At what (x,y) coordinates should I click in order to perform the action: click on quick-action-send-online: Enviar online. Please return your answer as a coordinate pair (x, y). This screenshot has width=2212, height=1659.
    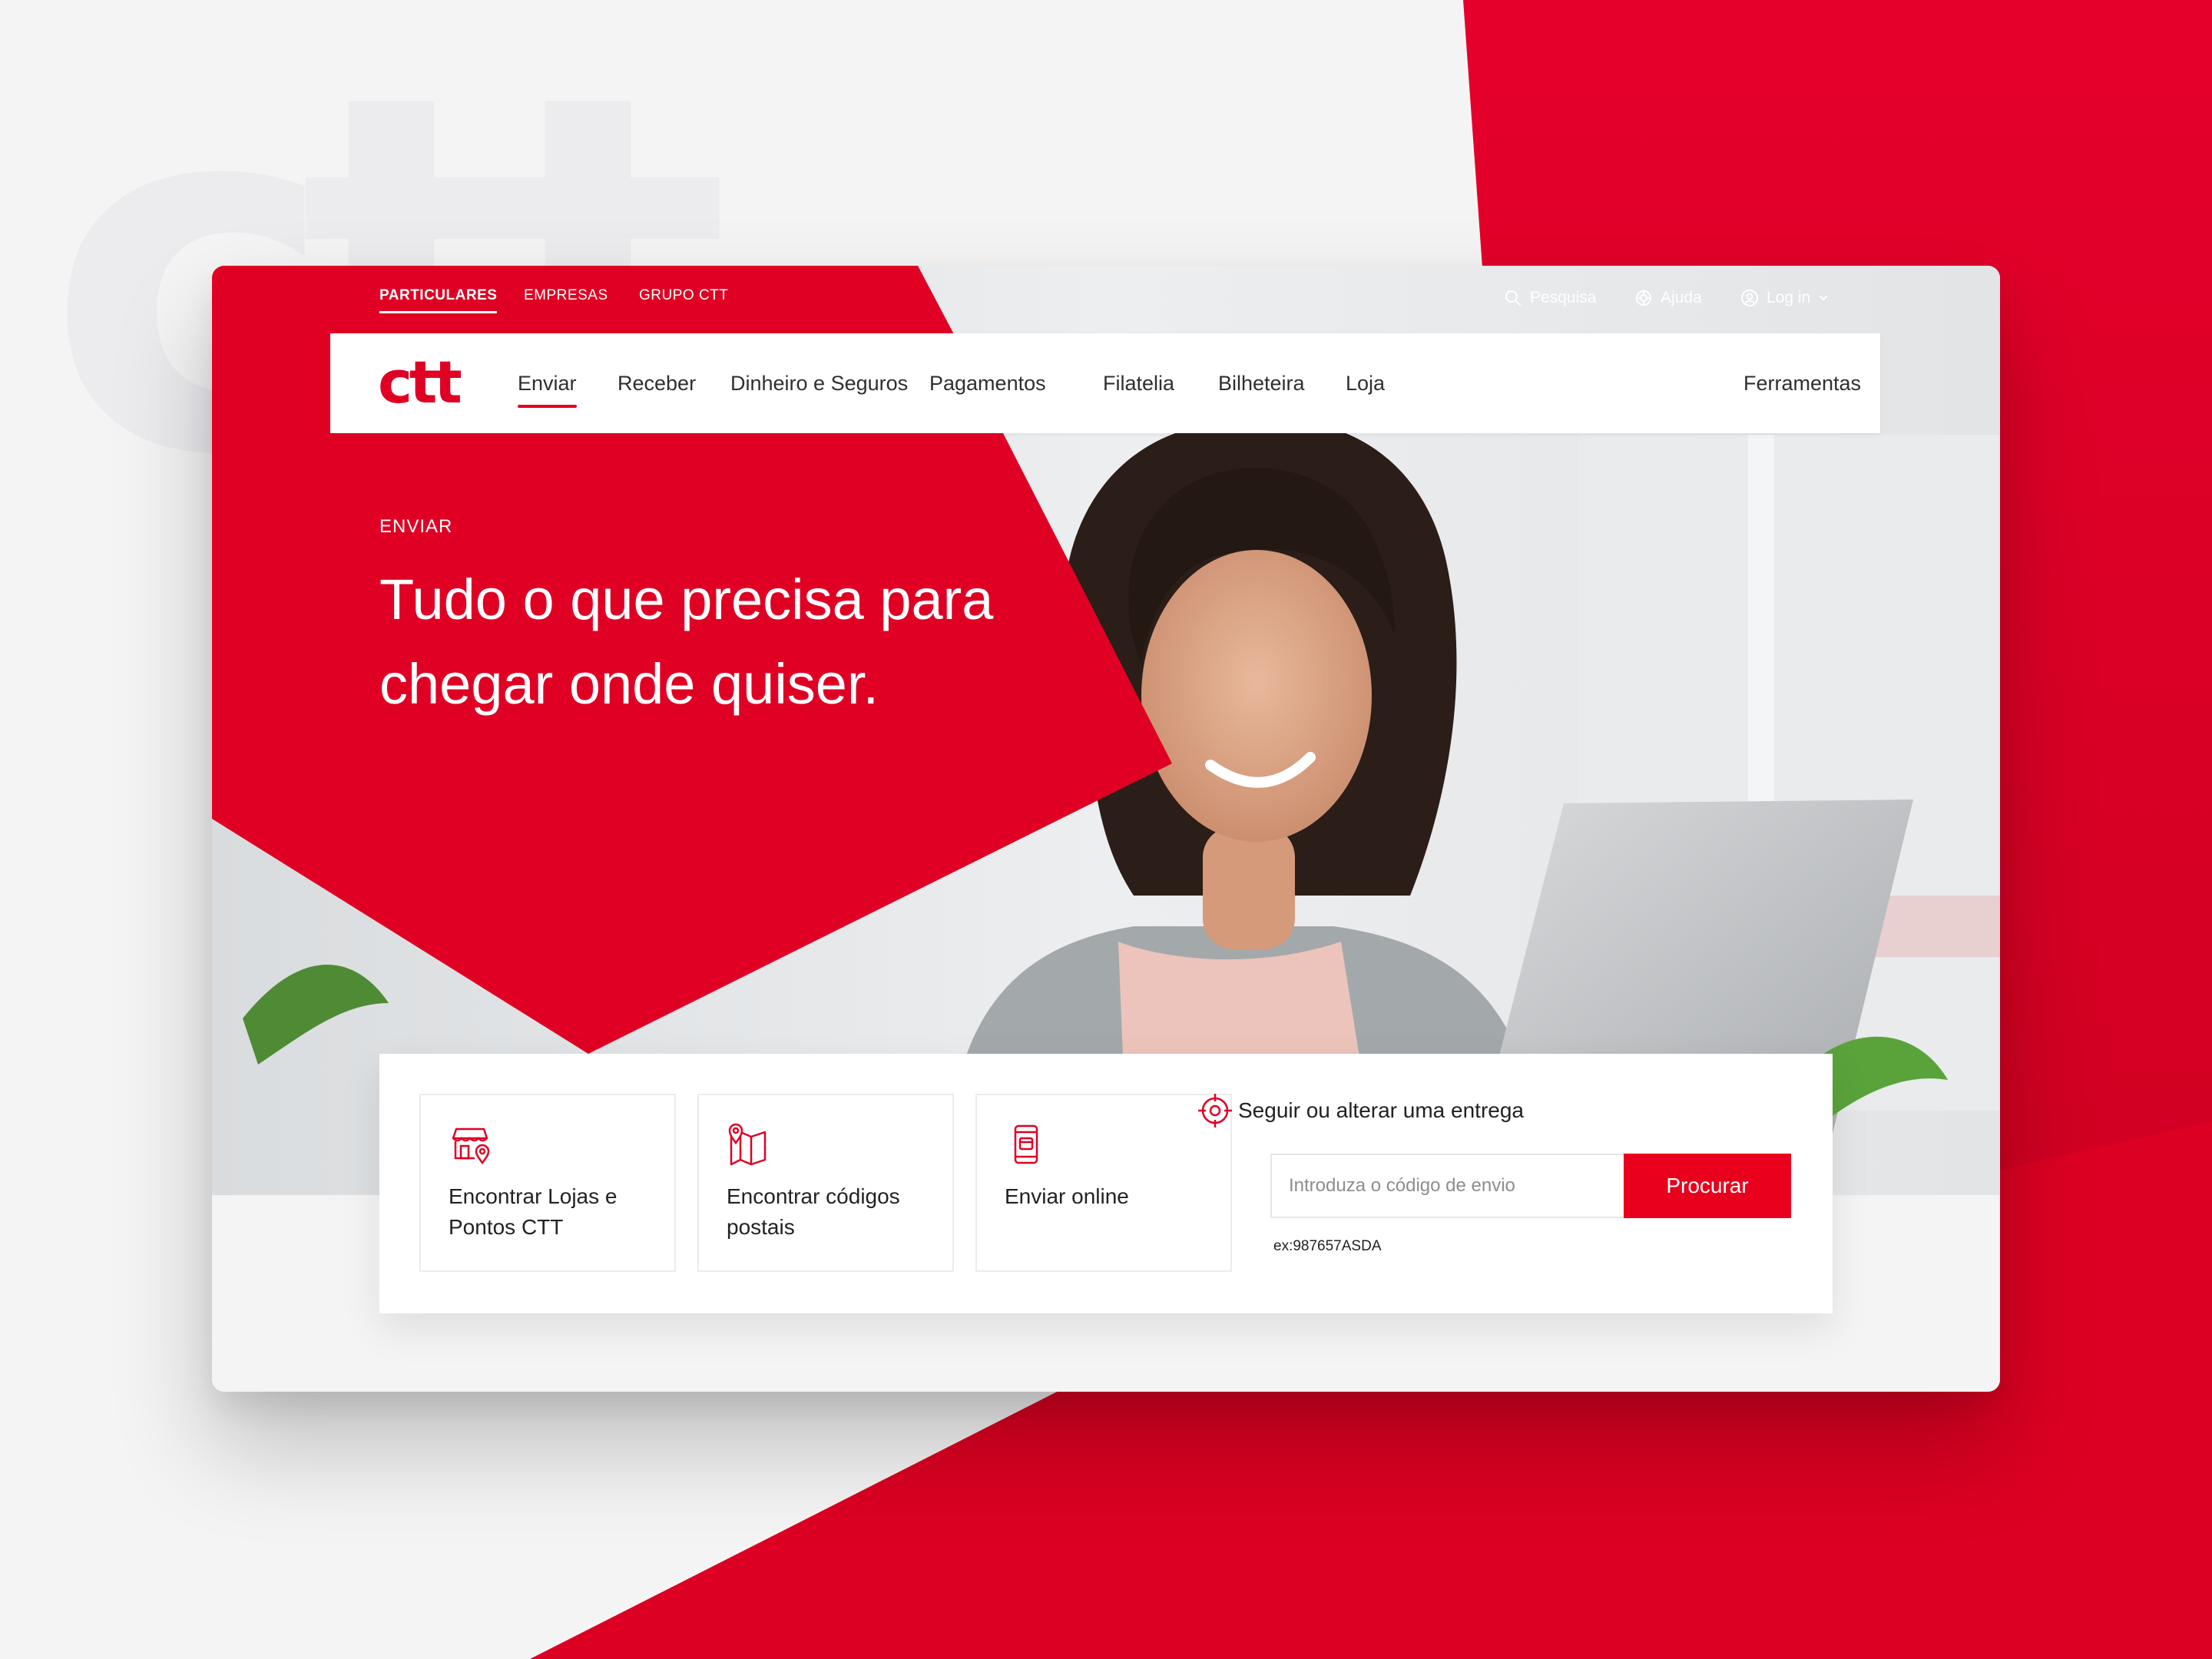
    Looking at the image, I should click on (1103, 1183).